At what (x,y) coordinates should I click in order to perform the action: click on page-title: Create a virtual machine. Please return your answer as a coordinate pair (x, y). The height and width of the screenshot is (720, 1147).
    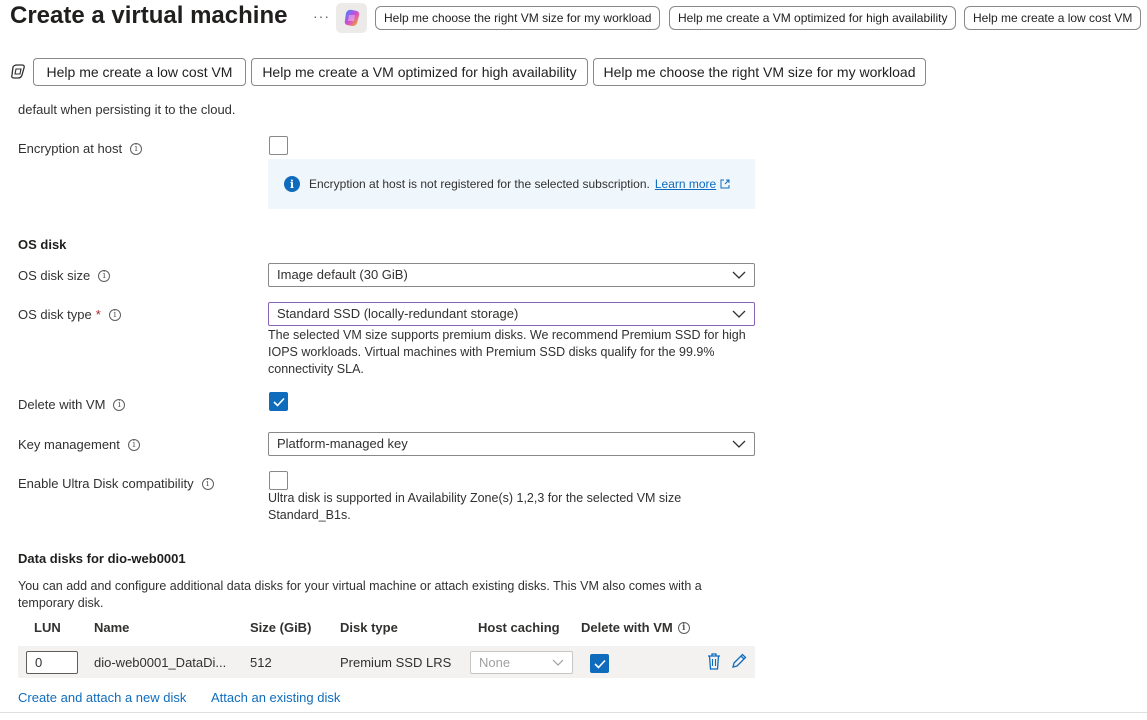
    Looking at the image, I should click on (149, 15).